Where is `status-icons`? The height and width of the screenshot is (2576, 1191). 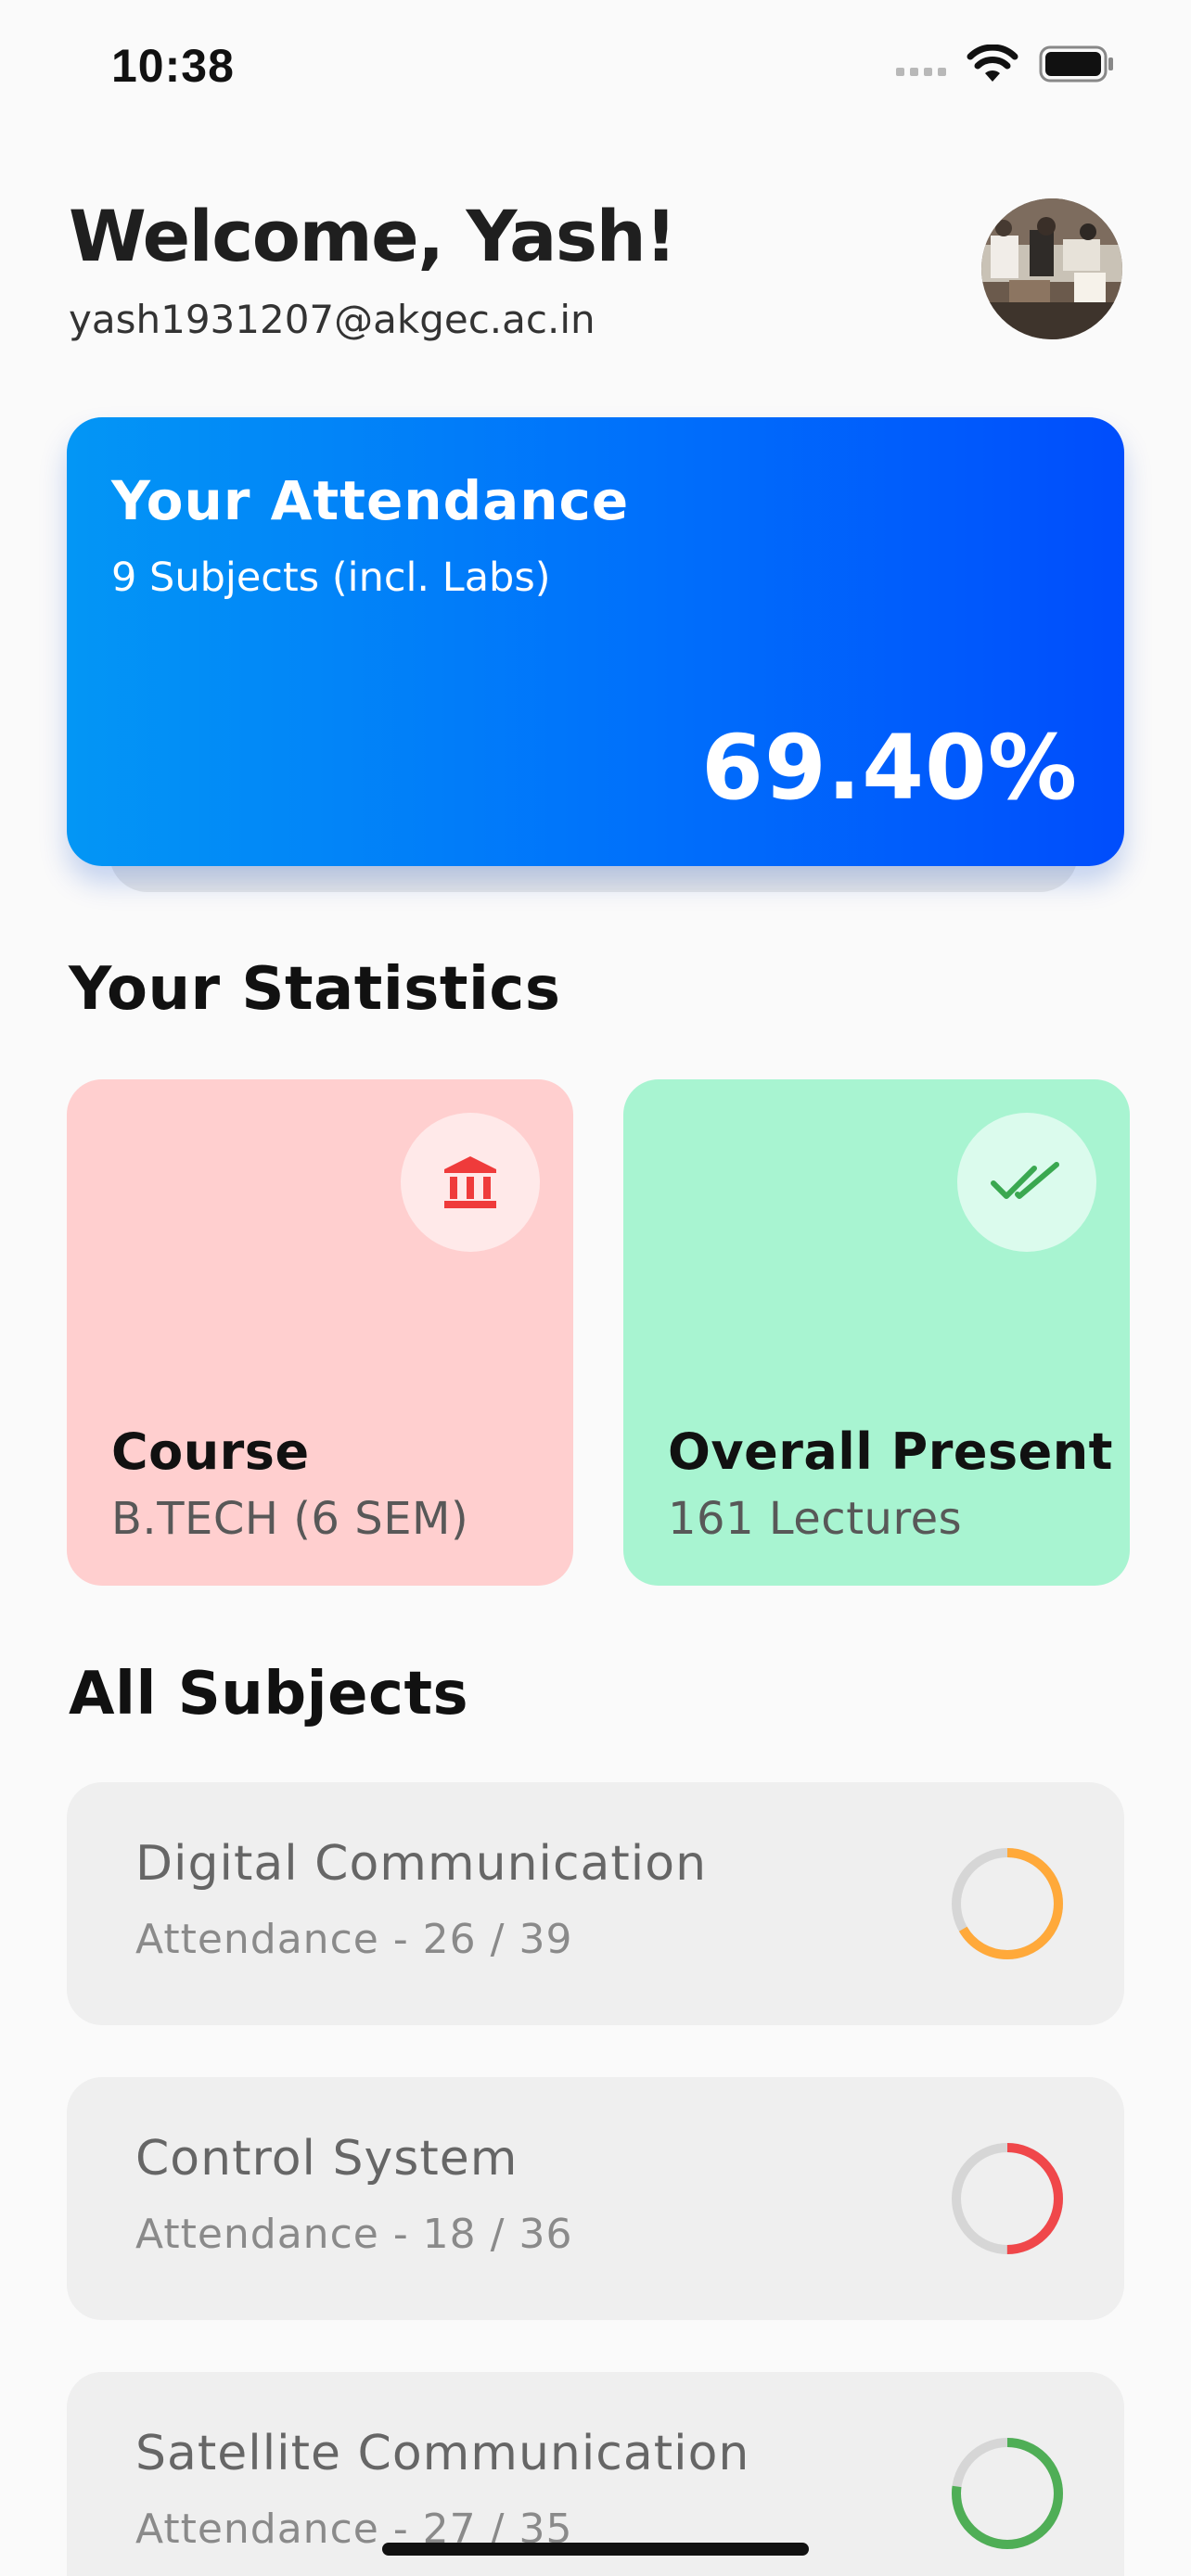 status-icons is located at coordinates (1006, 64).